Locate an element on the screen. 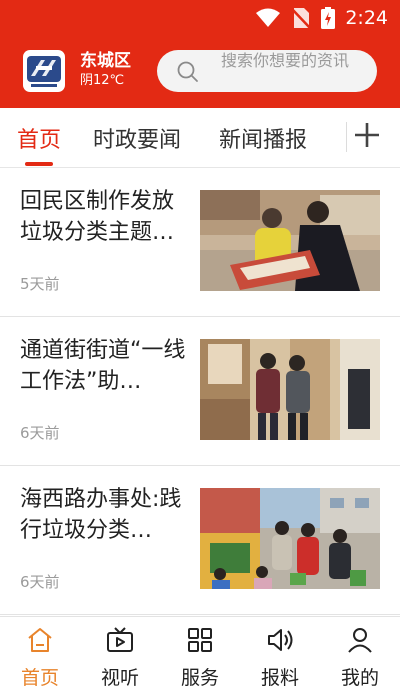 This screenshot has height=700, width=400. bottom-navigation: 首页 视听 服务 报料 我的 is located at coordinates (200, 658).